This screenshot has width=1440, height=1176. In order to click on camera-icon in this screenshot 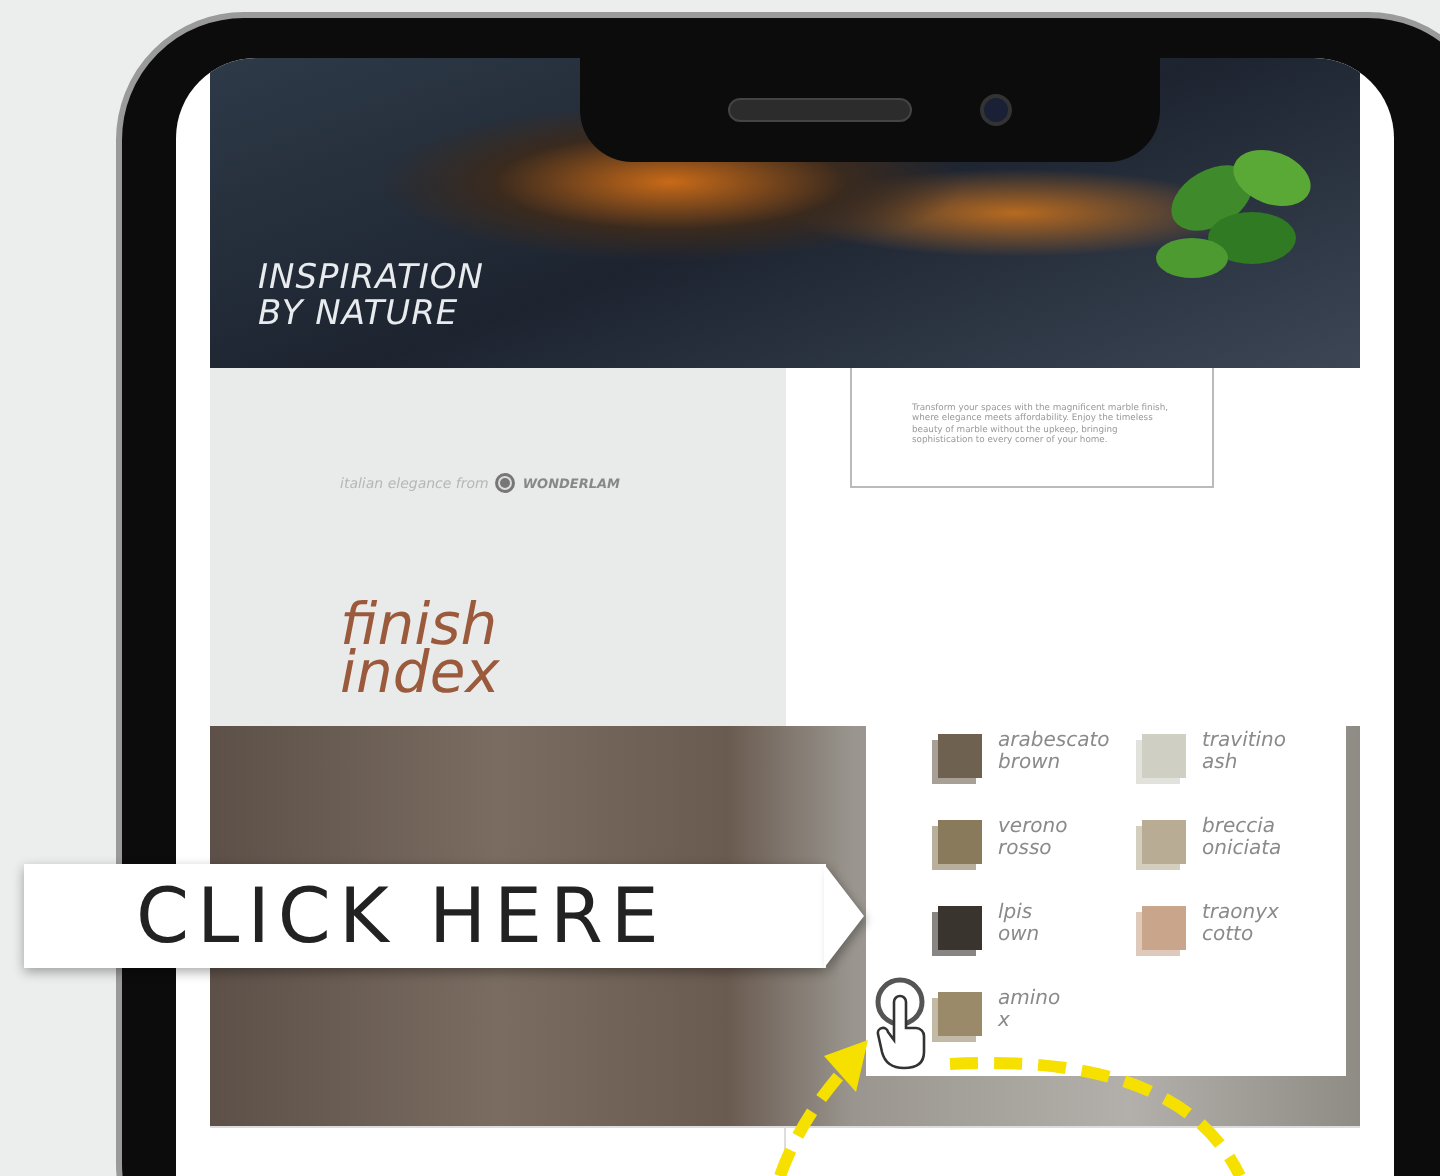, I will do `click(996, 110)`.